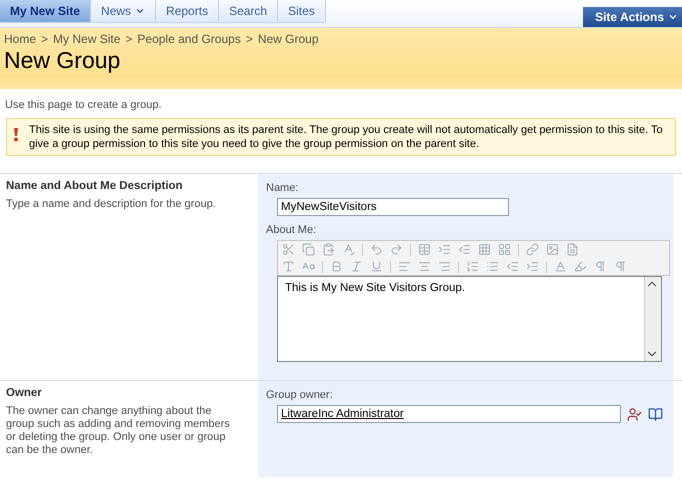 The height and width of the screenshot is (481, 682). Describe the element at coordinates (189, 39) in the screenshot. I see `breadcrumb-link: People and Groups` at that location.